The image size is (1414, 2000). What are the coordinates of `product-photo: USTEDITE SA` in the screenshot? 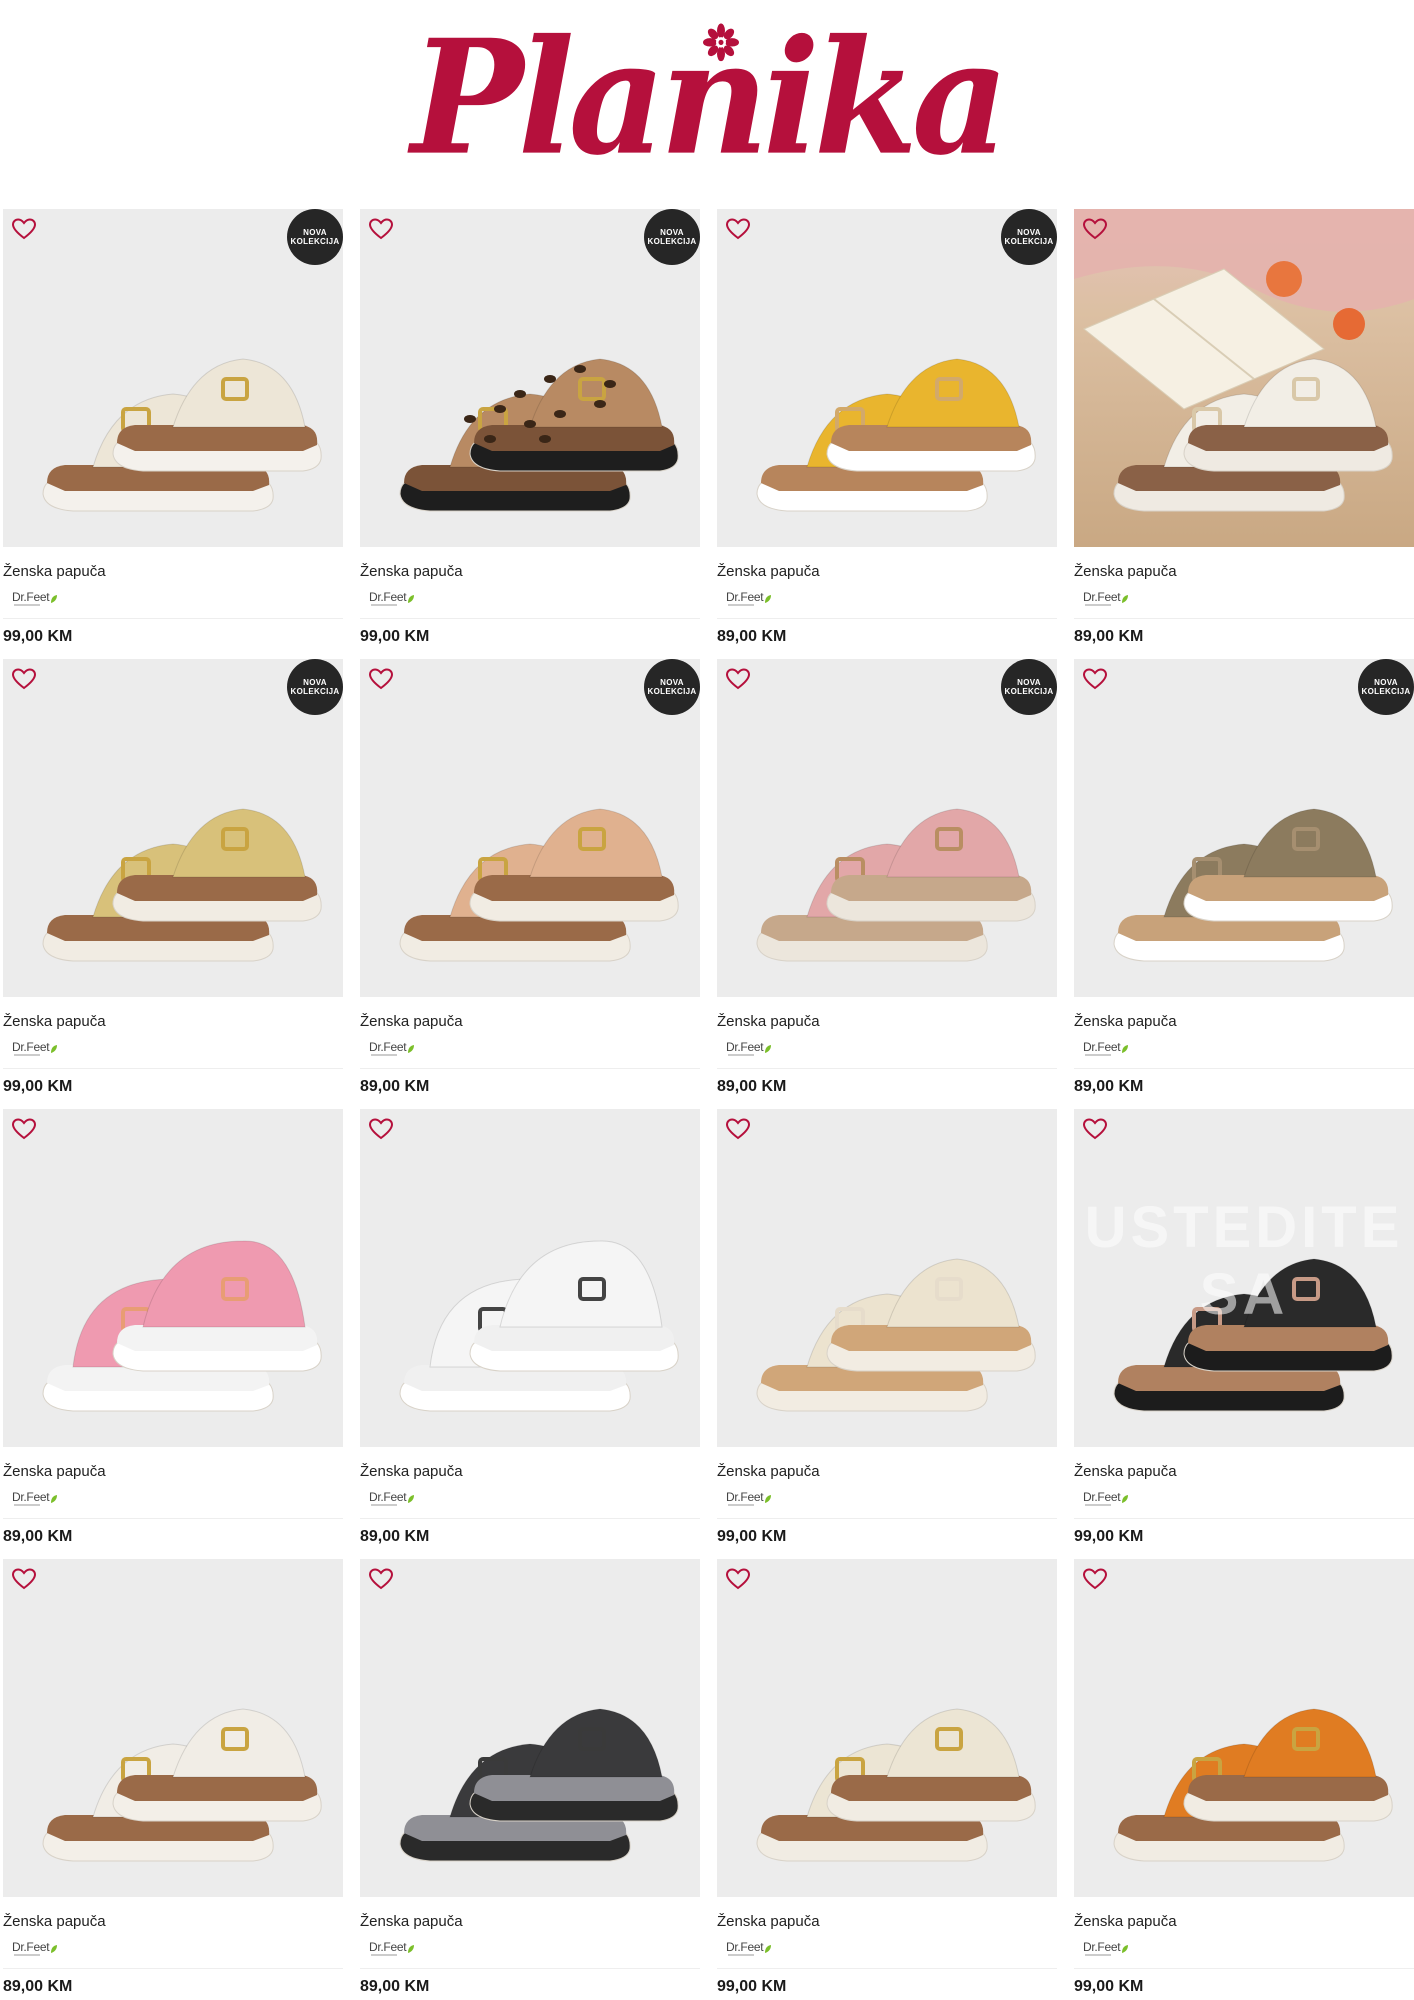 It's located at (1244, 1278).